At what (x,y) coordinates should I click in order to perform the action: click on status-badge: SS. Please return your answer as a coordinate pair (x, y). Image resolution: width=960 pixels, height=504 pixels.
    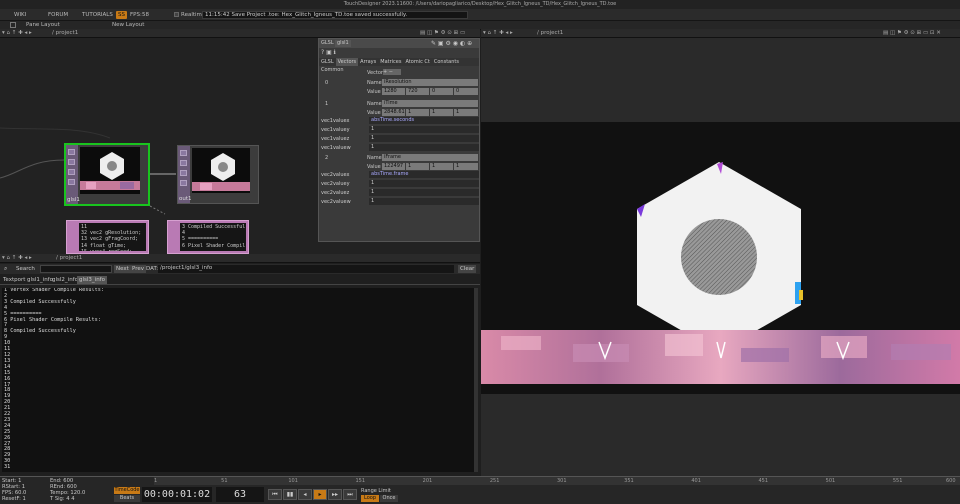
    Looking at the image, I should click on (121, 15).